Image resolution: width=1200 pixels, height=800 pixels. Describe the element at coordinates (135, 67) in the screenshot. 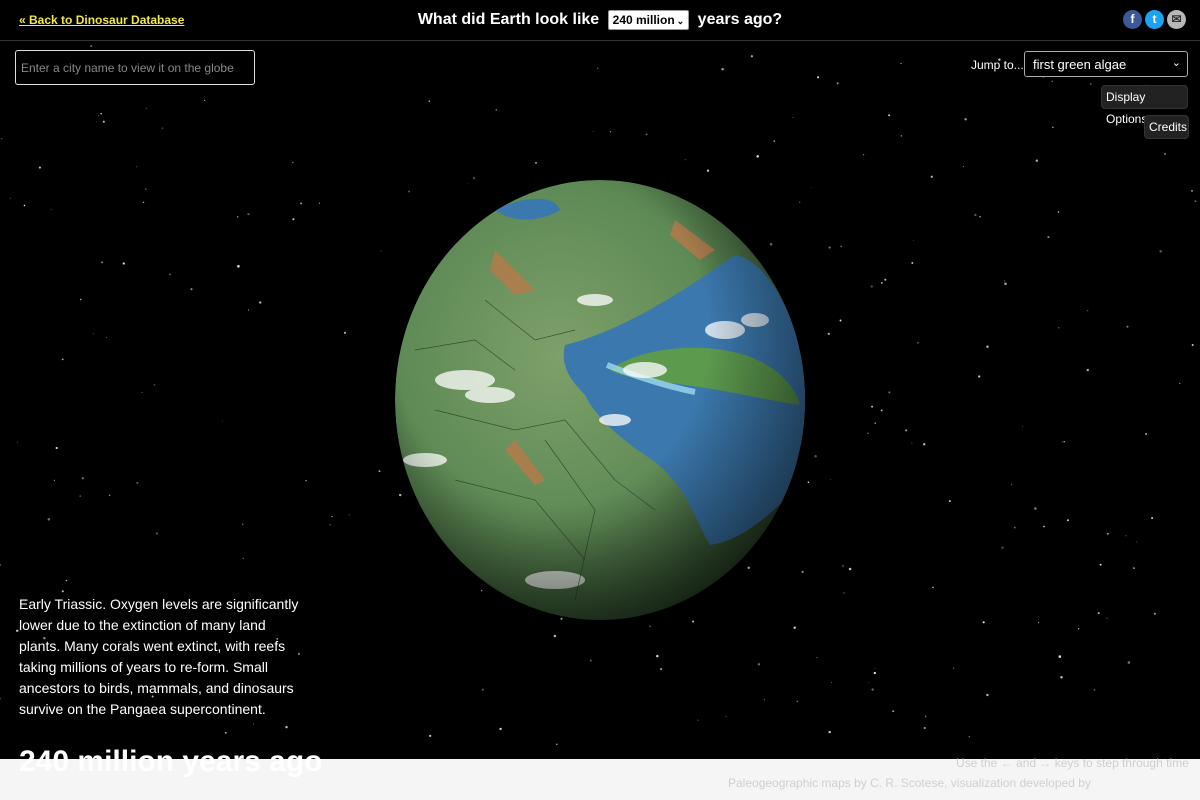

I see `city-search-input` at that location.